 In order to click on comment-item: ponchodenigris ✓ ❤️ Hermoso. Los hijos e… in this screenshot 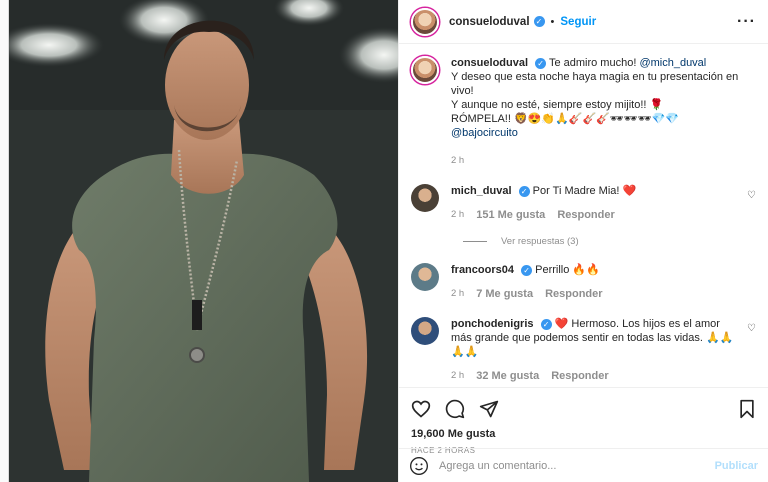, I will do `click(583, 350)`.